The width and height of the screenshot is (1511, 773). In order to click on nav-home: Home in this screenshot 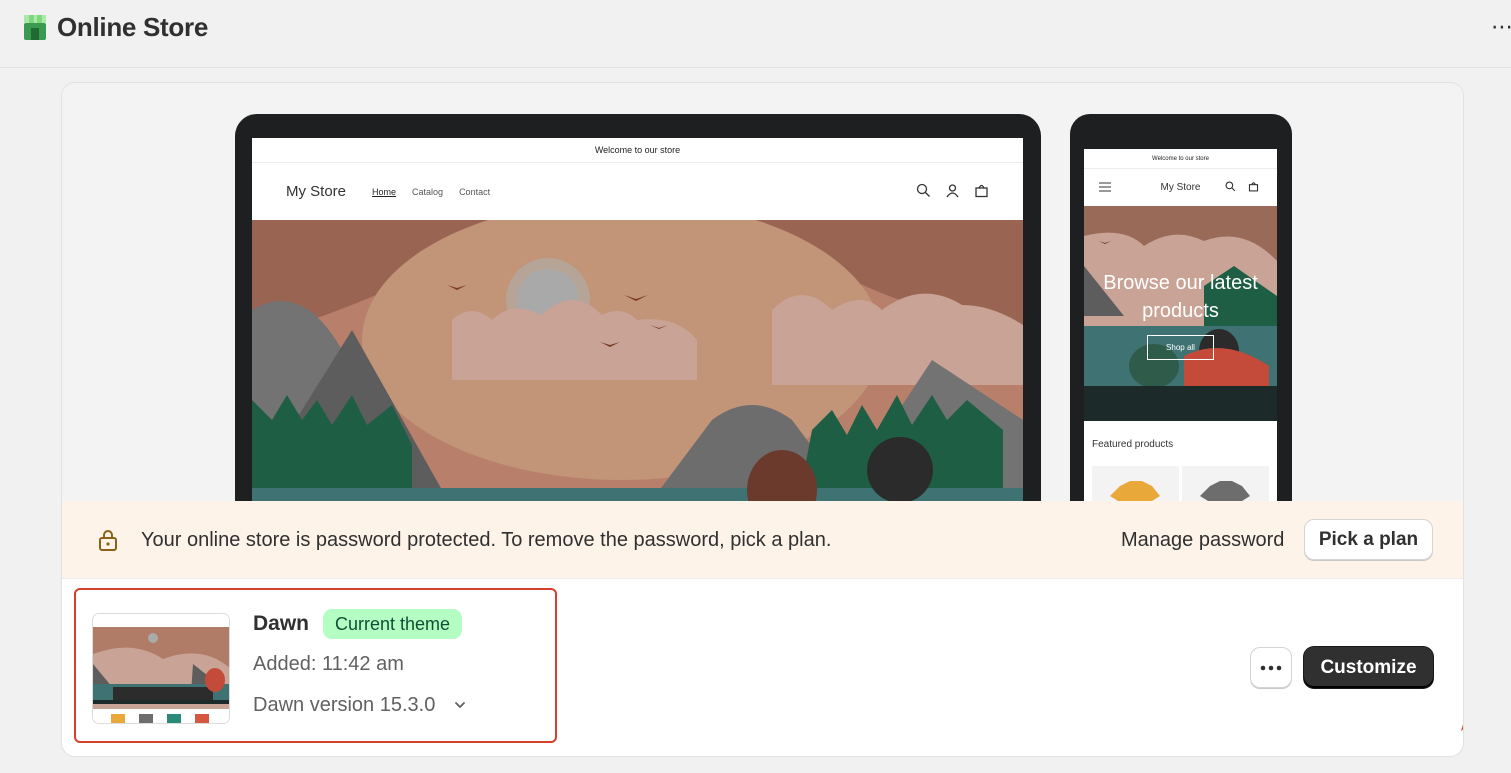, I will do `click(384, 191)`.